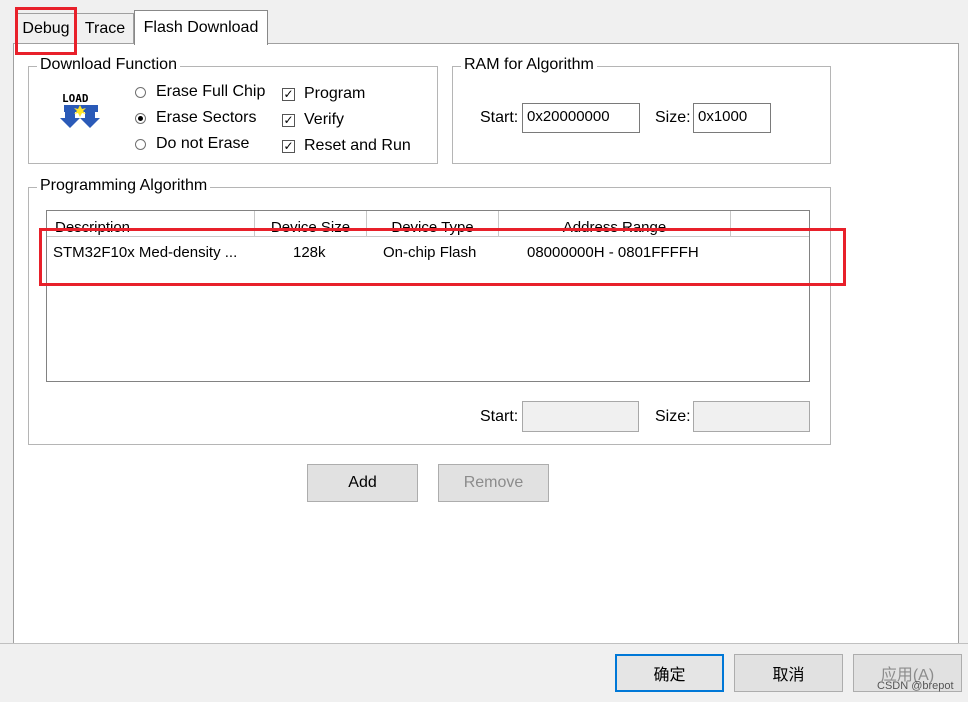 The width and height of the screenshot is (968, 702). I want to click on algorithm-size-label: Size:, so click(673, 416).